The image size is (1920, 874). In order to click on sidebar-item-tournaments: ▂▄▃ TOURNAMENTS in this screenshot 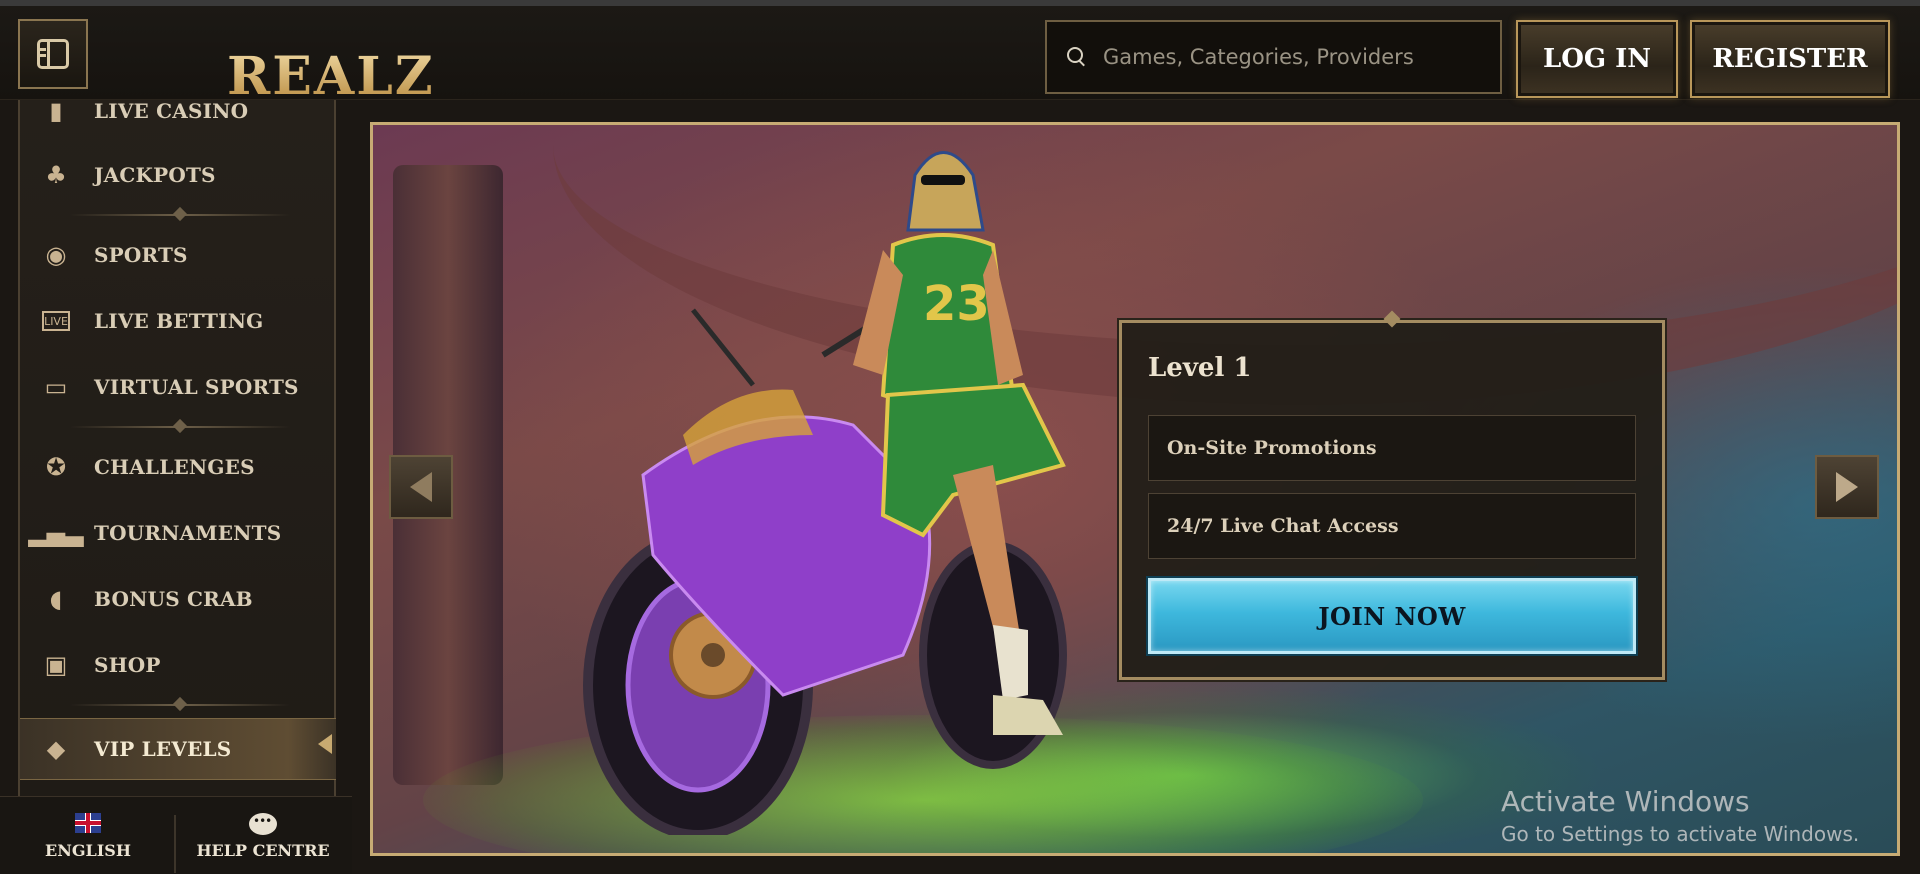, I will do `click(178, 533)`.